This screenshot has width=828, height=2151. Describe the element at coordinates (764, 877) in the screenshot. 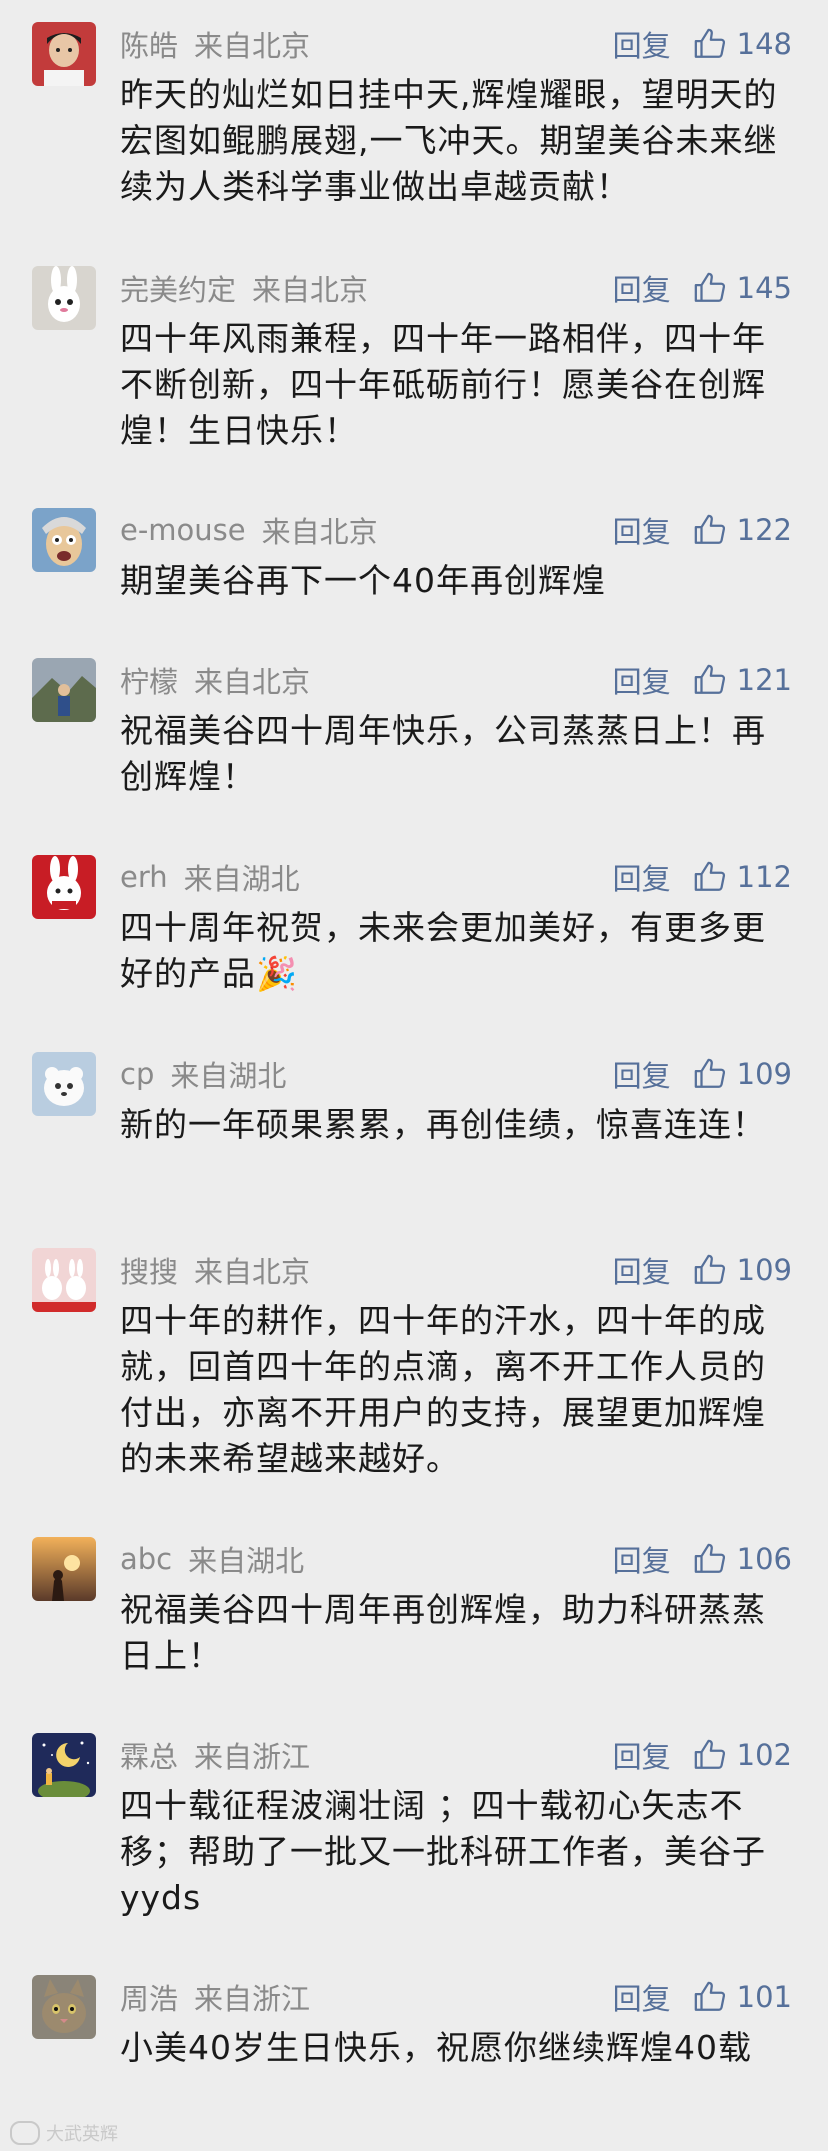

I see `like-count: 112` at that location.